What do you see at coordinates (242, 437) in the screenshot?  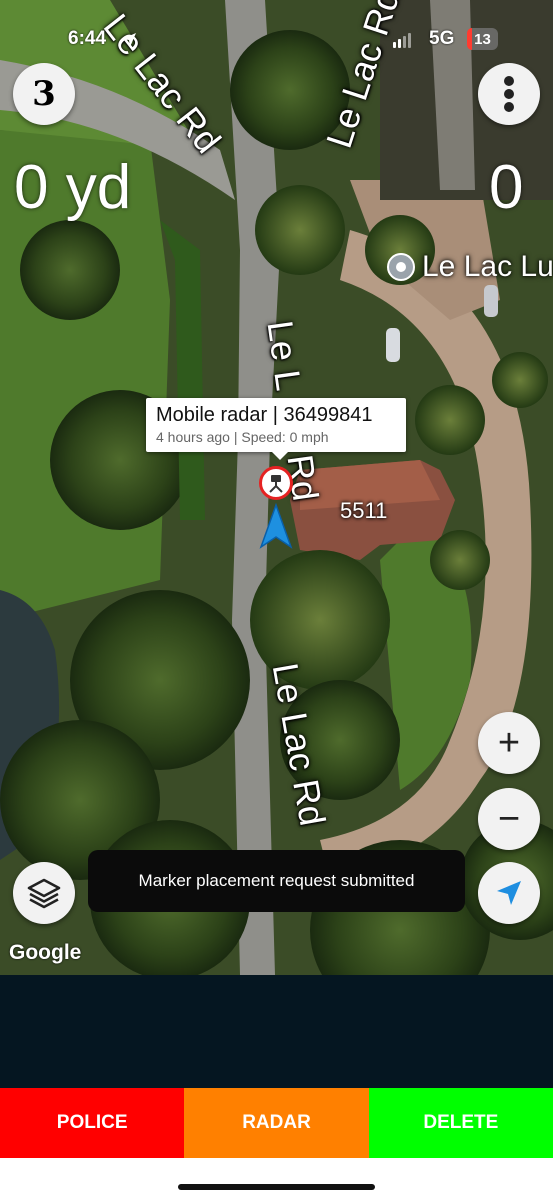 I see `popup-subtitle: 4 hours ago | Speed: 0 mph` at bounding box center [242, 437].